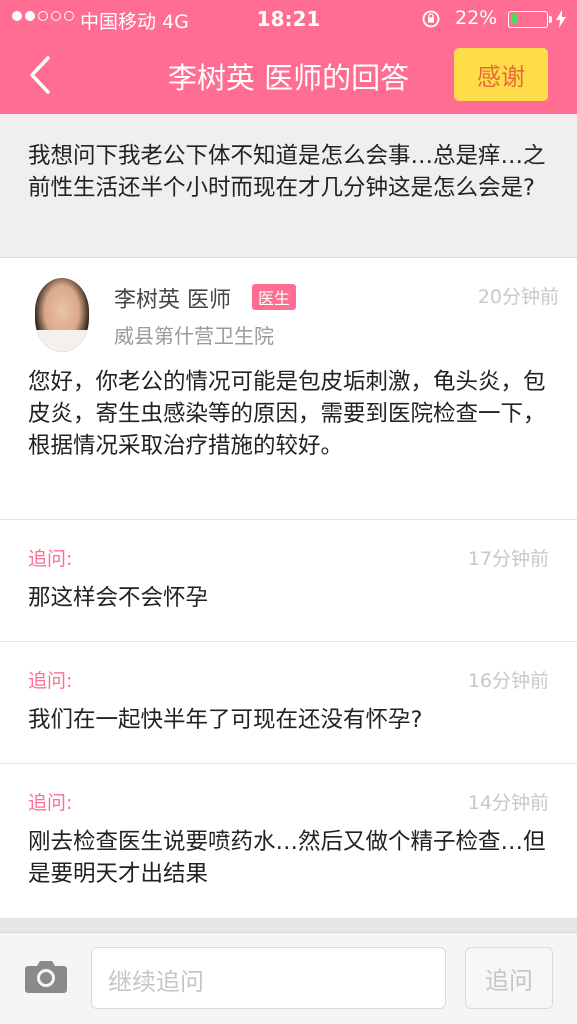 The height and width of the screenshot is (1024, 577). What do you see at coordinates (225, 720) in the screenshot?
I see `followup-text: 我们在一起快半年了可现在还没有怀孕?` at bounding box center [225, 720].